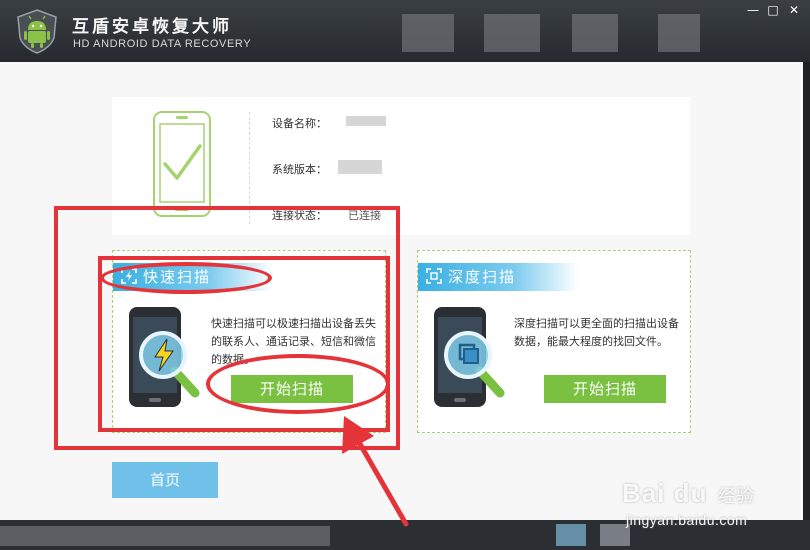 The height and width of the screenshot is (550, 810). I want to click on phone-check-icon, so click(182, 164).